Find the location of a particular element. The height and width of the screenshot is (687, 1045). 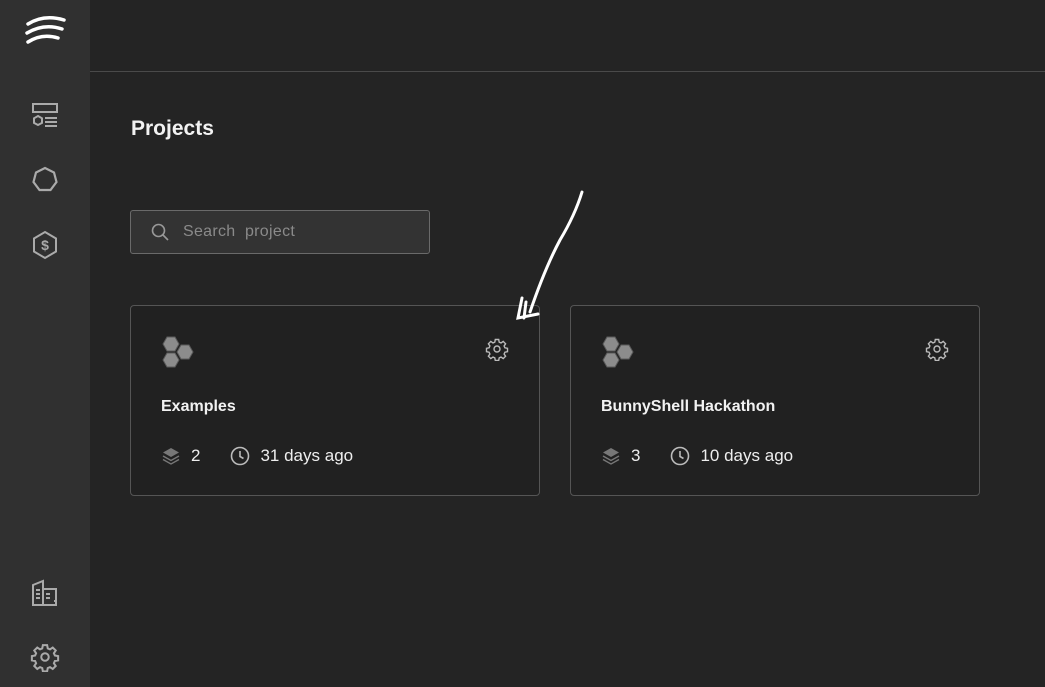

logo-icon is located at coordinates (46, 30).